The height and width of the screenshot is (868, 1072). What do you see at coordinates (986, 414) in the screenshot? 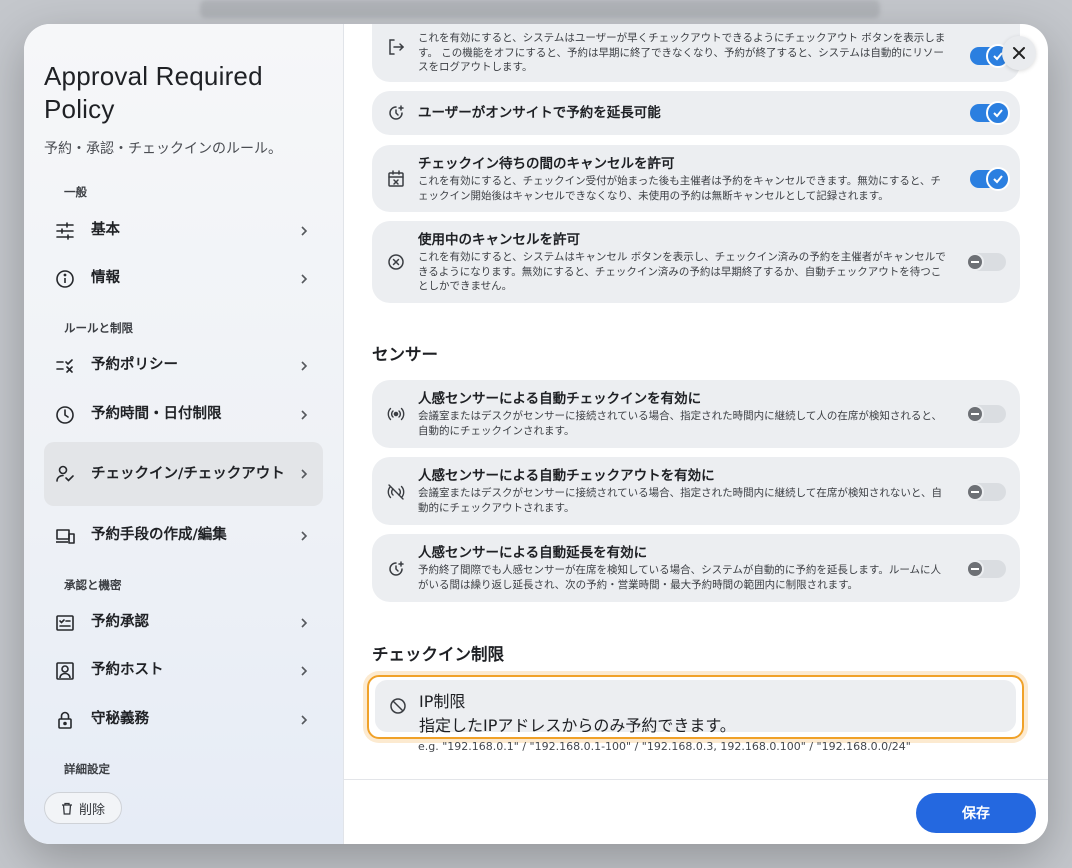
I see `sensor-checkin-toggle` at bounding box center [986, 414].